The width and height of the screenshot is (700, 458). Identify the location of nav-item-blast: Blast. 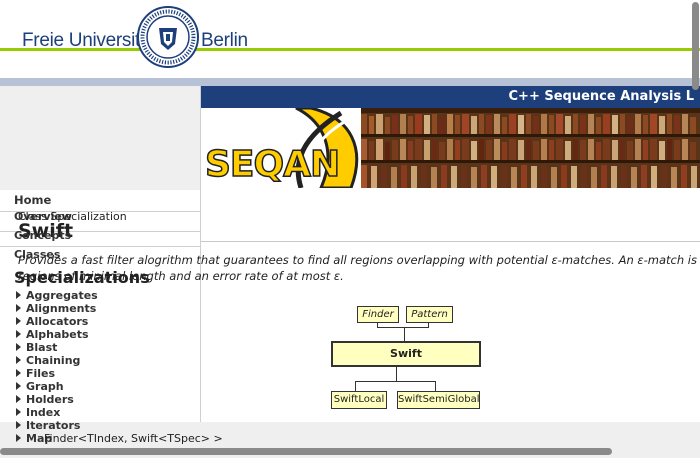
(36, 347).